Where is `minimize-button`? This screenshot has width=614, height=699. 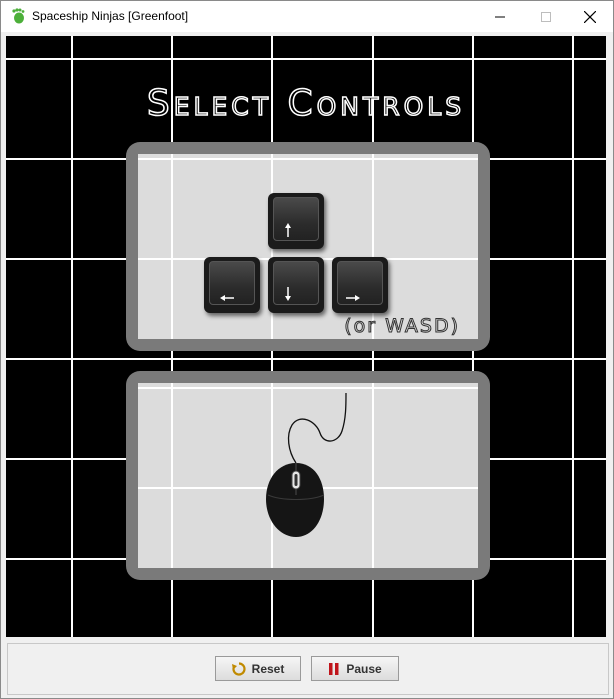
minimize-button is located at coordinates (500, 16).